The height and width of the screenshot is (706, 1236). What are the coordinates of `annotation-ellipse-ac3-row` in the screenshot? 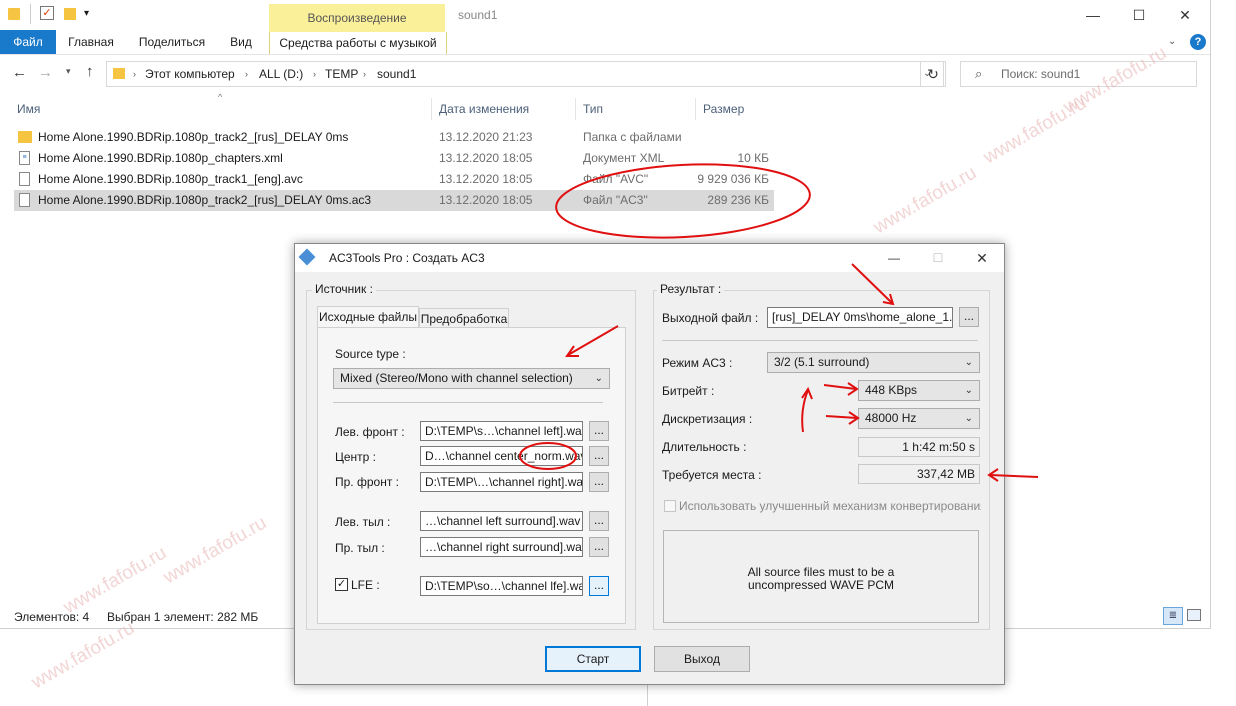 It's located at (683, 201).